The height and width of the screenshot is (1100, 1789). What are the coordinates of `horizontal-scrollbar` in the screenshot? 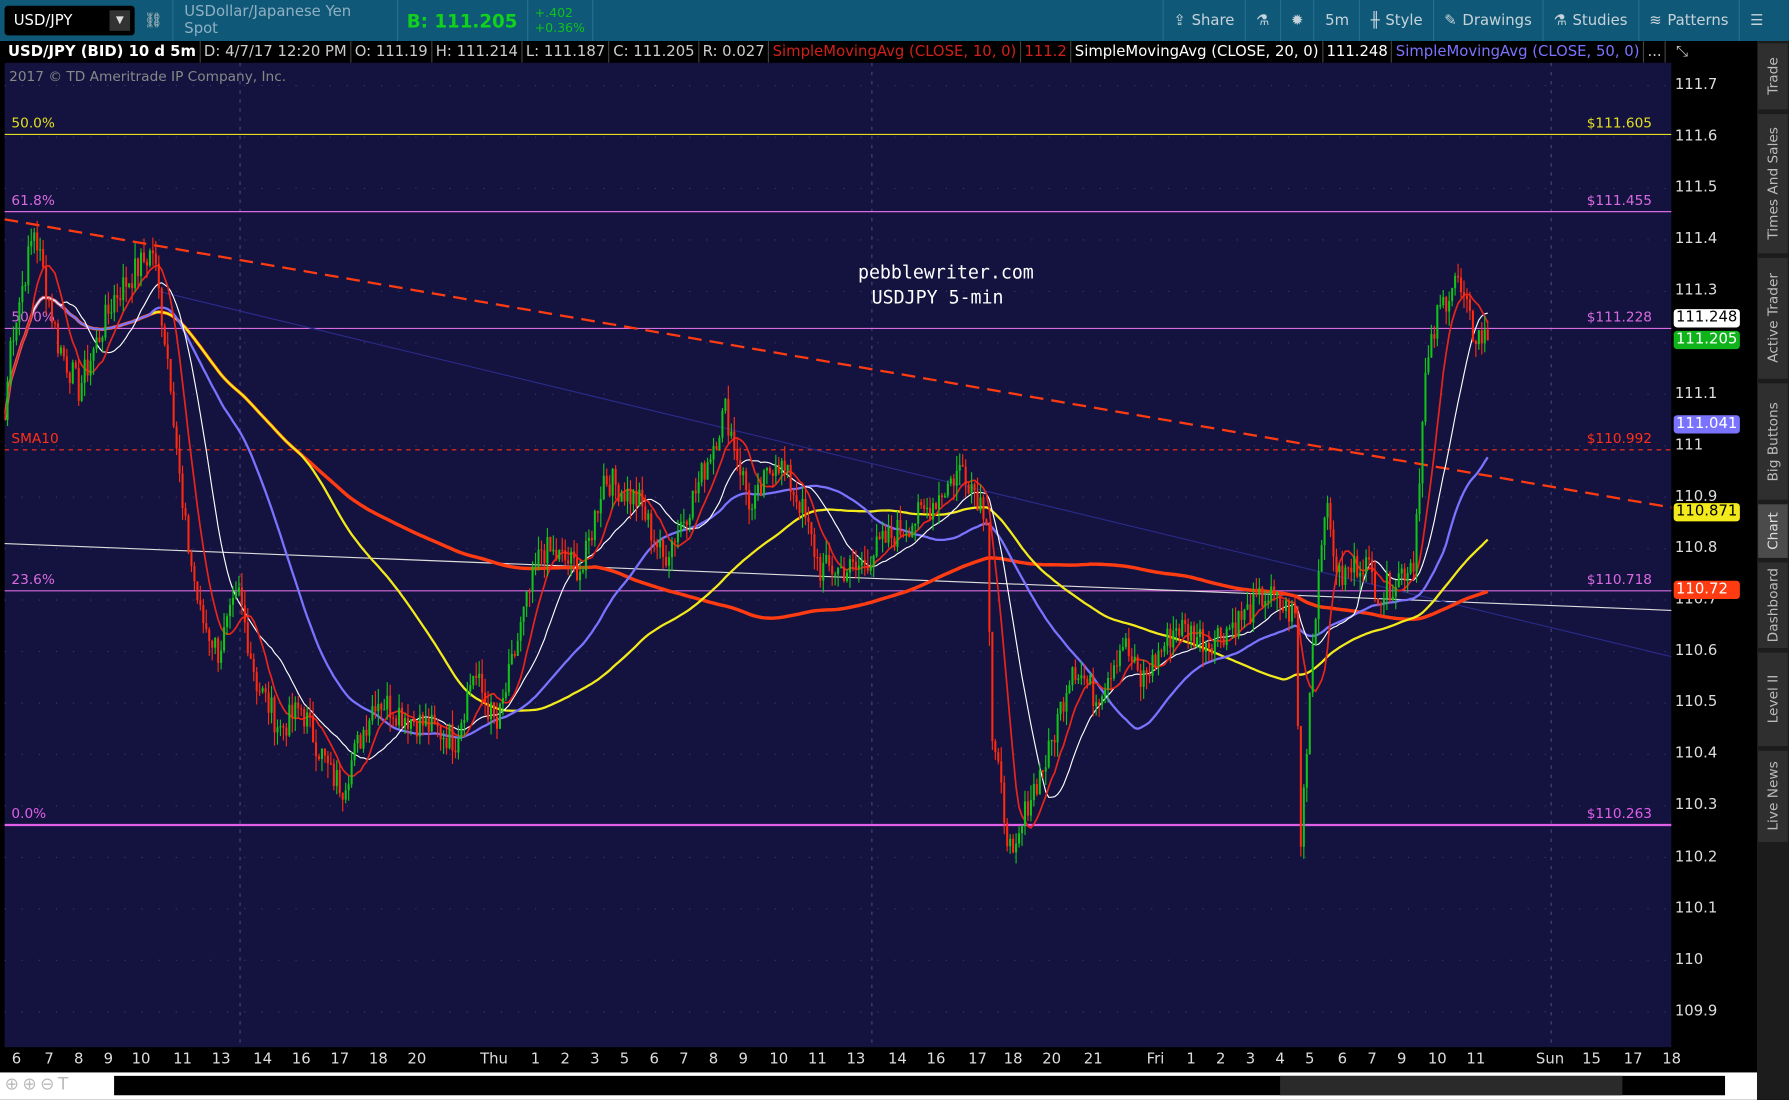 It's located at (920, 1085).